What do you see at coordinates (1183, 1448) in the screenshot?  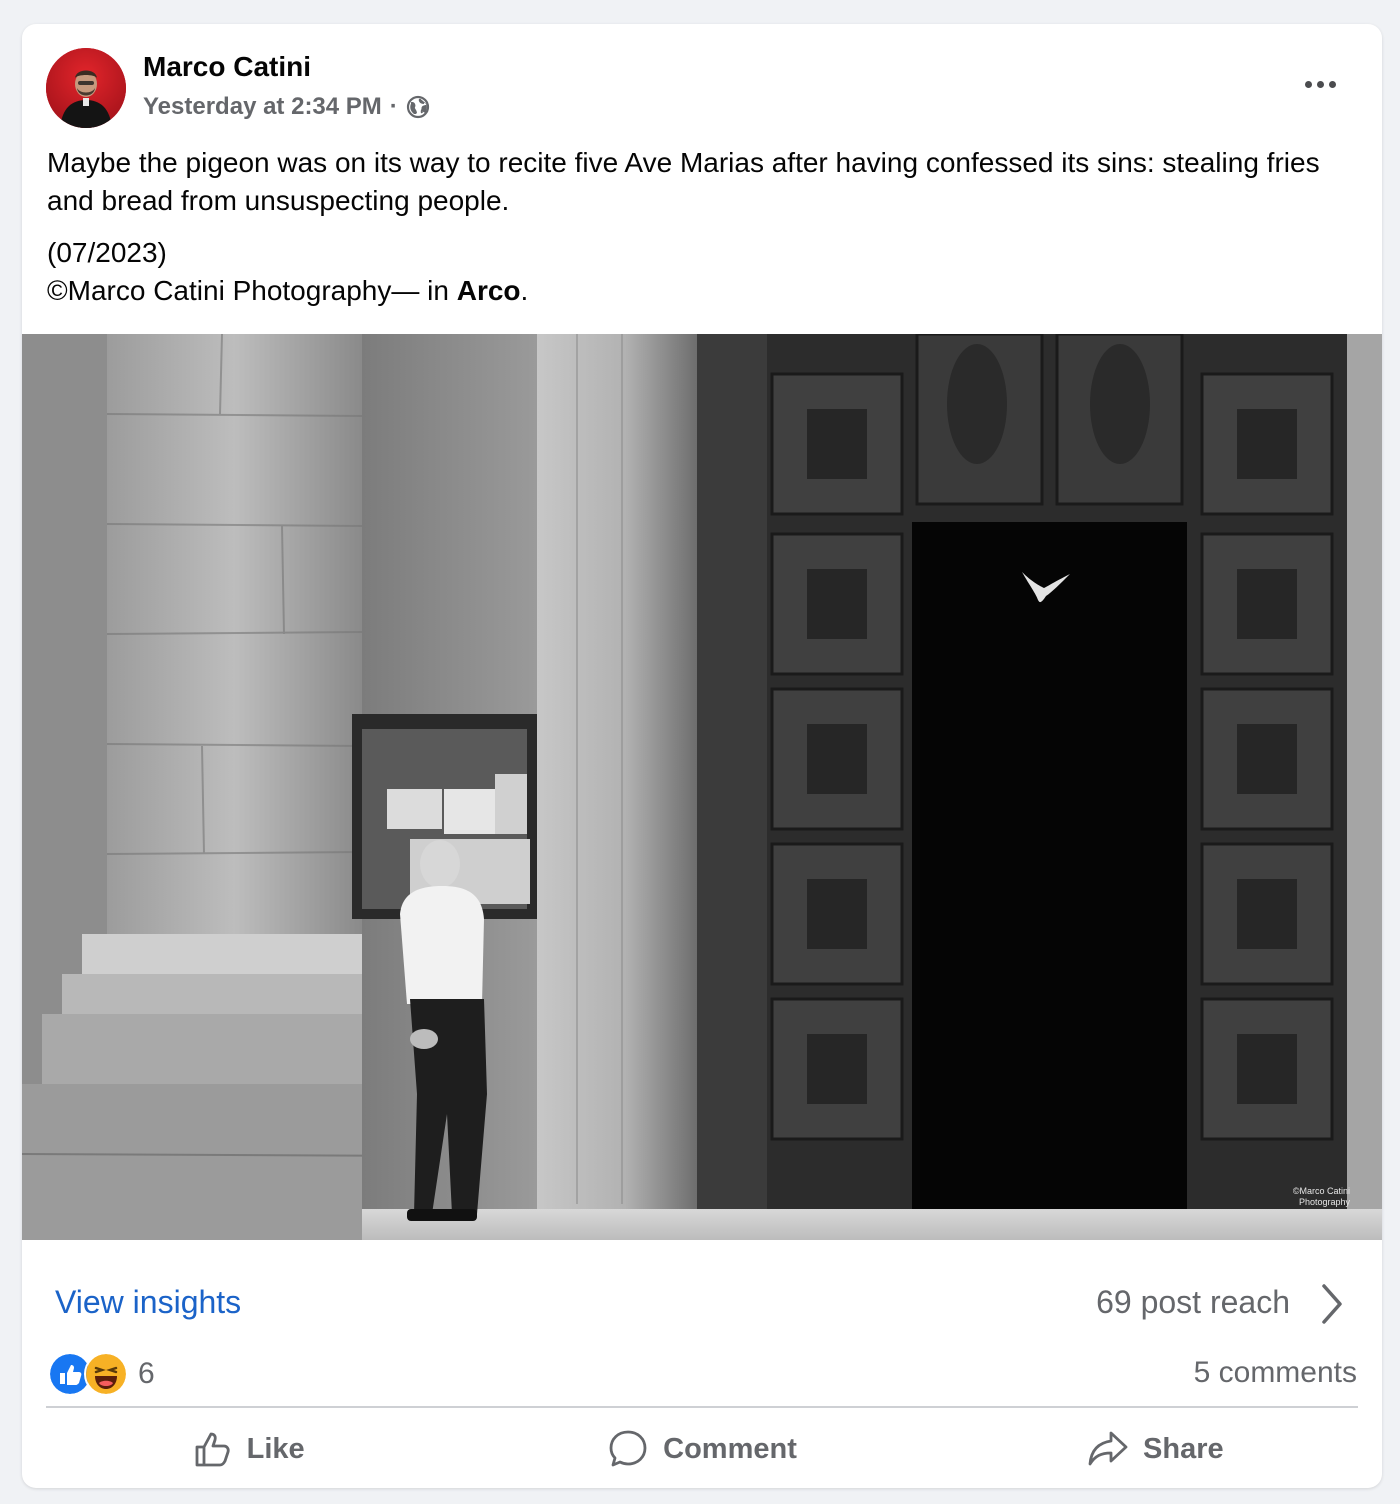 I see `share-label: Share` at bounding box center [1183, 1448].